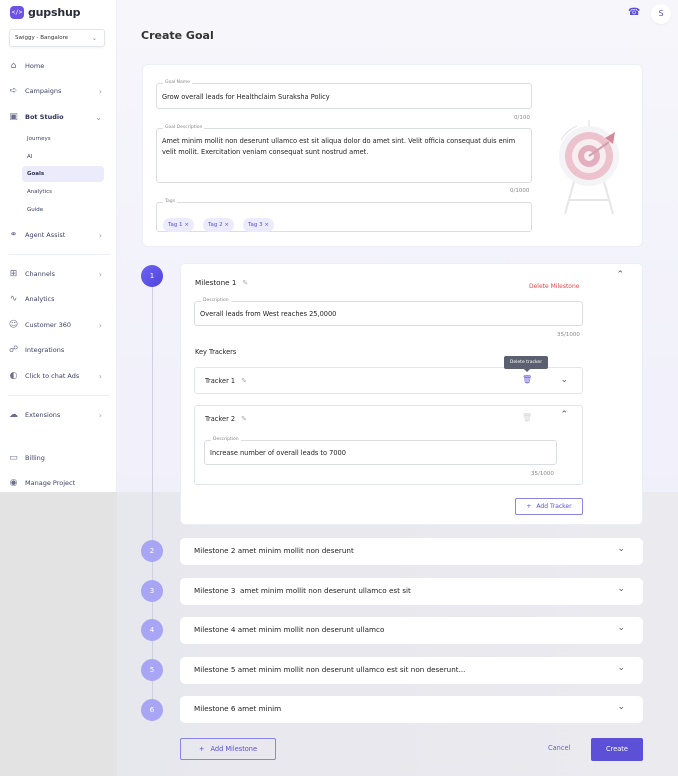 This screenshot has height=776, width=678. Describe the element at coordinates (568, 335) in the screenshot. I see `milestone-description-counter: 35/1000` at that location.